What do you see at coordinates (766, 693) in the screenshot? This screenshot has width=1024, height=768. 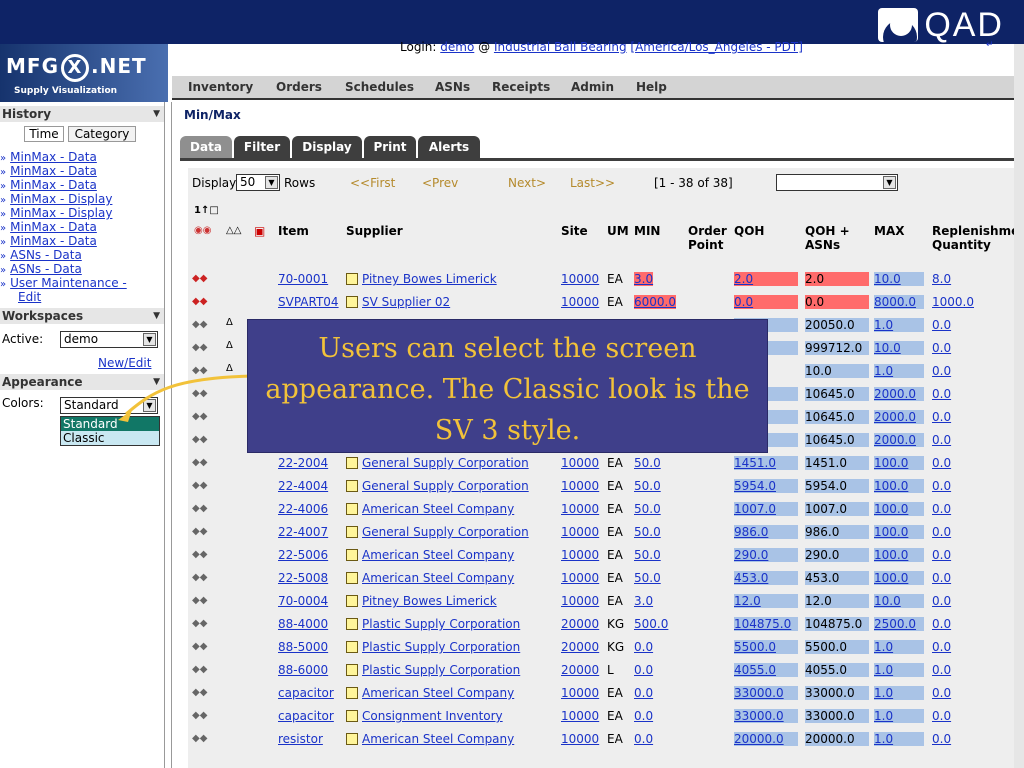 I see `qoh-value: 33000.0` at bounding box center [766, 693].